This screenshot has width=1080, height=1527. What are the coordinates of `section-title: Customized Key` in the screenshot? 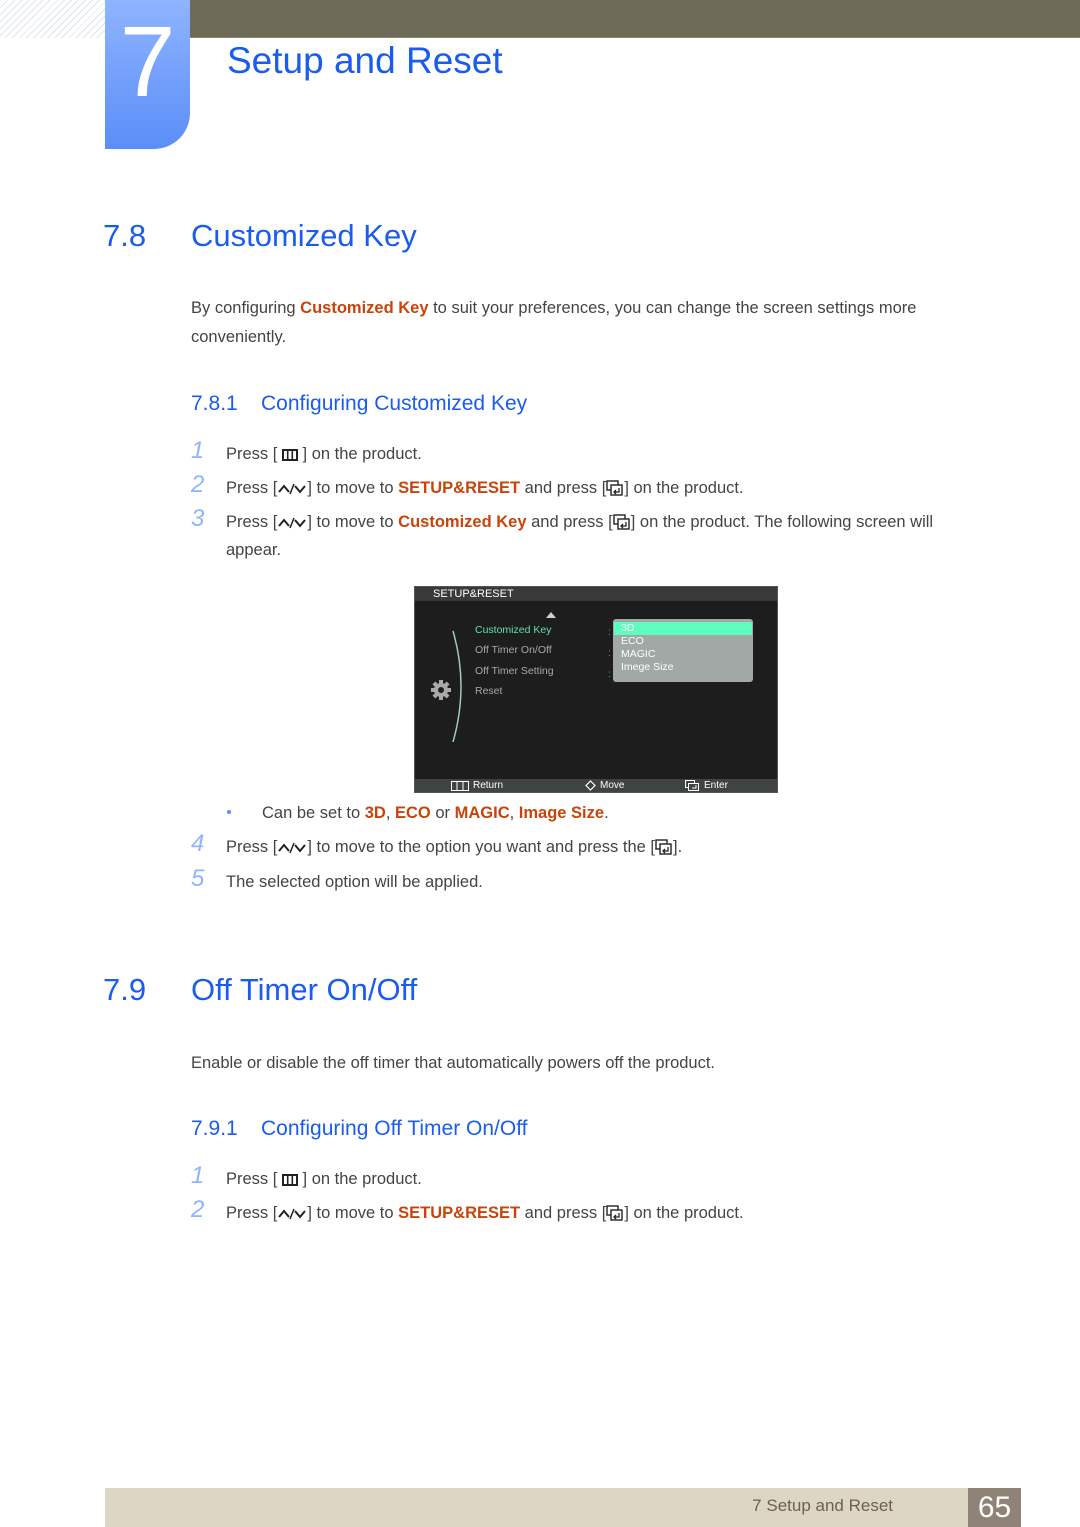 It's located at (304, 235).